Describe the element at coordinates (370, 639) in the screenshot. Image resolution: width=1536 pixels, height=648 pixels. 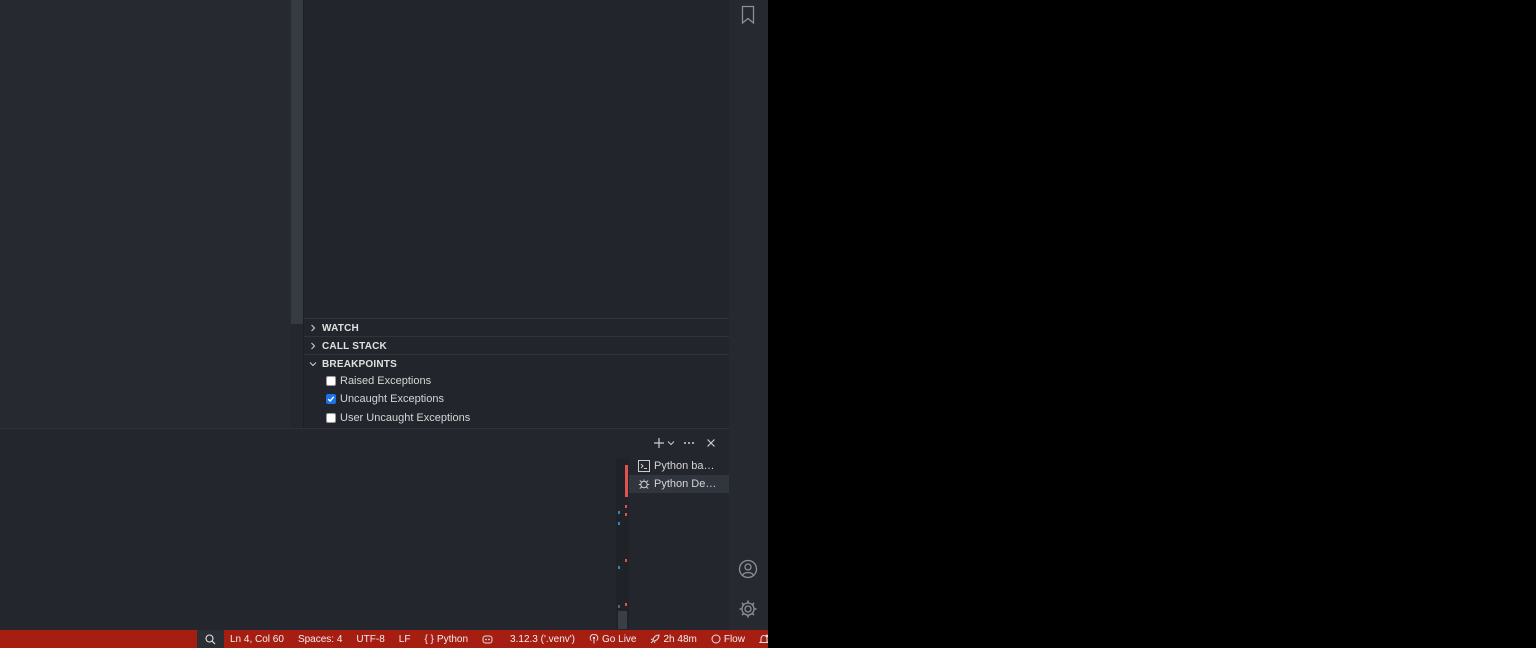
I see `encoding: UTF-8` at that location.